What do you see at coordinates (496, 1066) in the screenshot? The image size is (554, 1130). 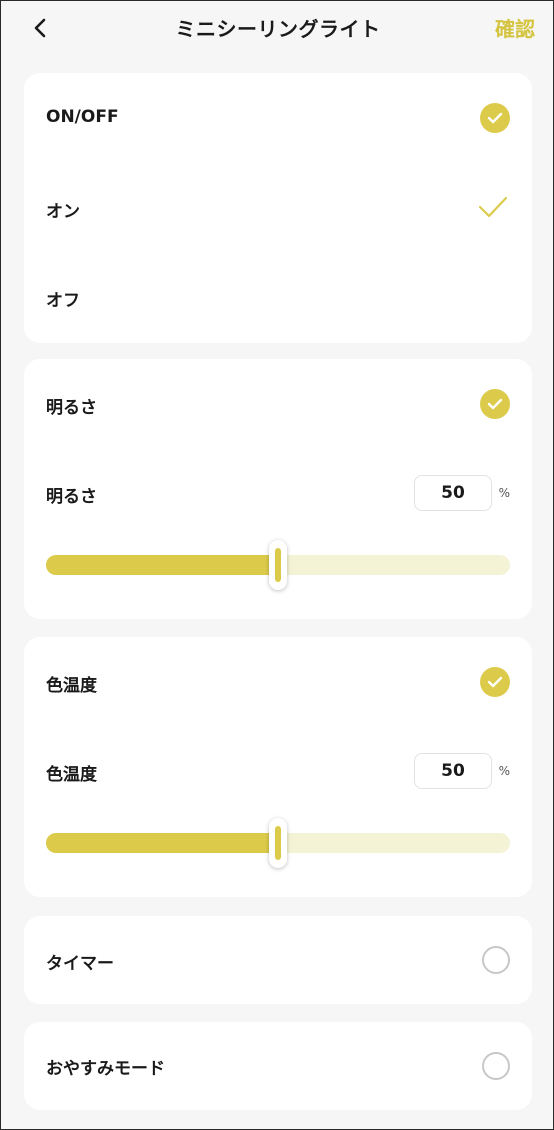 I see `sleep-mode-radio` at bounding box center [496, 1066].